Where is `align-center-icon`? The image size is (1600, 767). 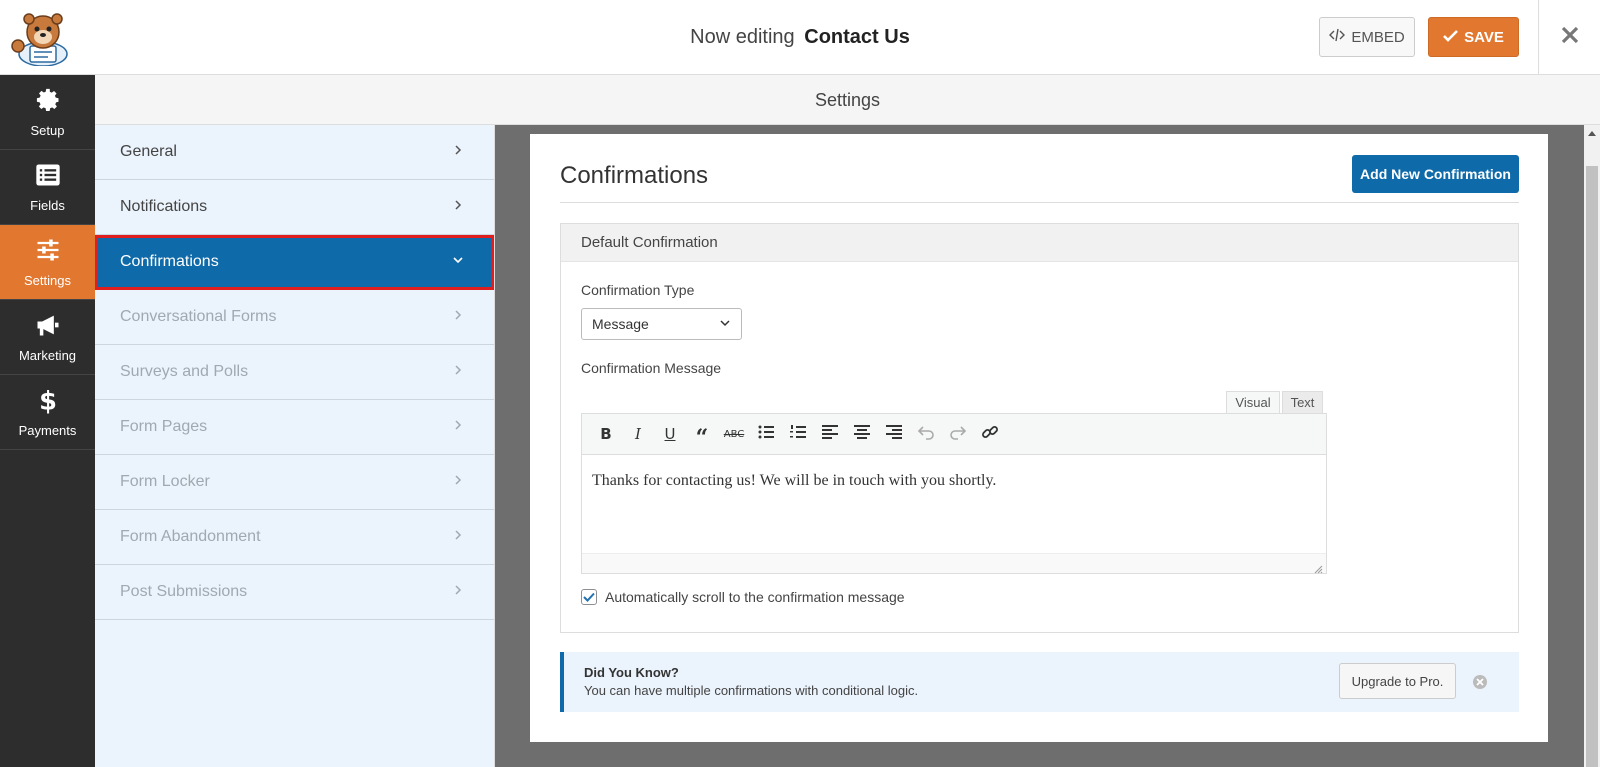
align-center-icon is located at coordinates (862, 434).